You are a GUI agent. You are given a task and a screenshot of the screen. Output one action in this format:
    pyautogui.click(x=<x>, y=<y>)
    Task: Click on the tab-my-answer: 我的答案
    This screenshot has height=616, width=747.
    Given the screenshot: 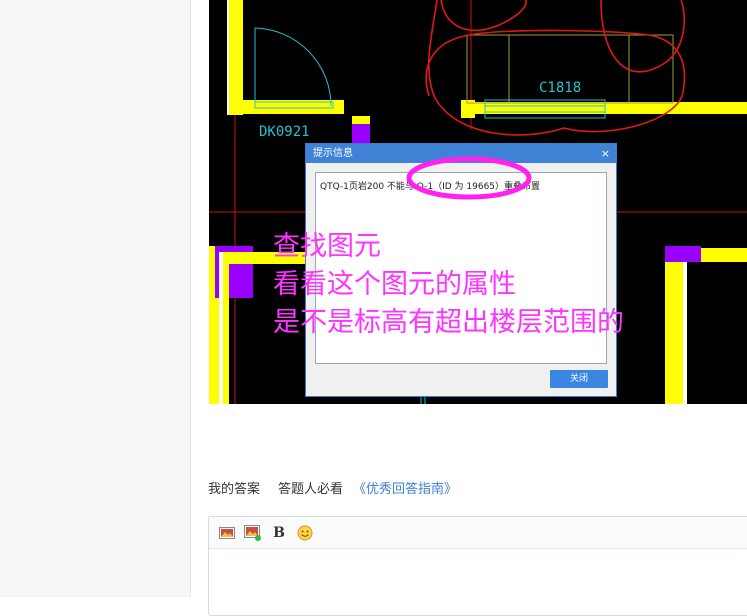 What is the action you would take?
    pyautogui.click(x=234, y=487)
    